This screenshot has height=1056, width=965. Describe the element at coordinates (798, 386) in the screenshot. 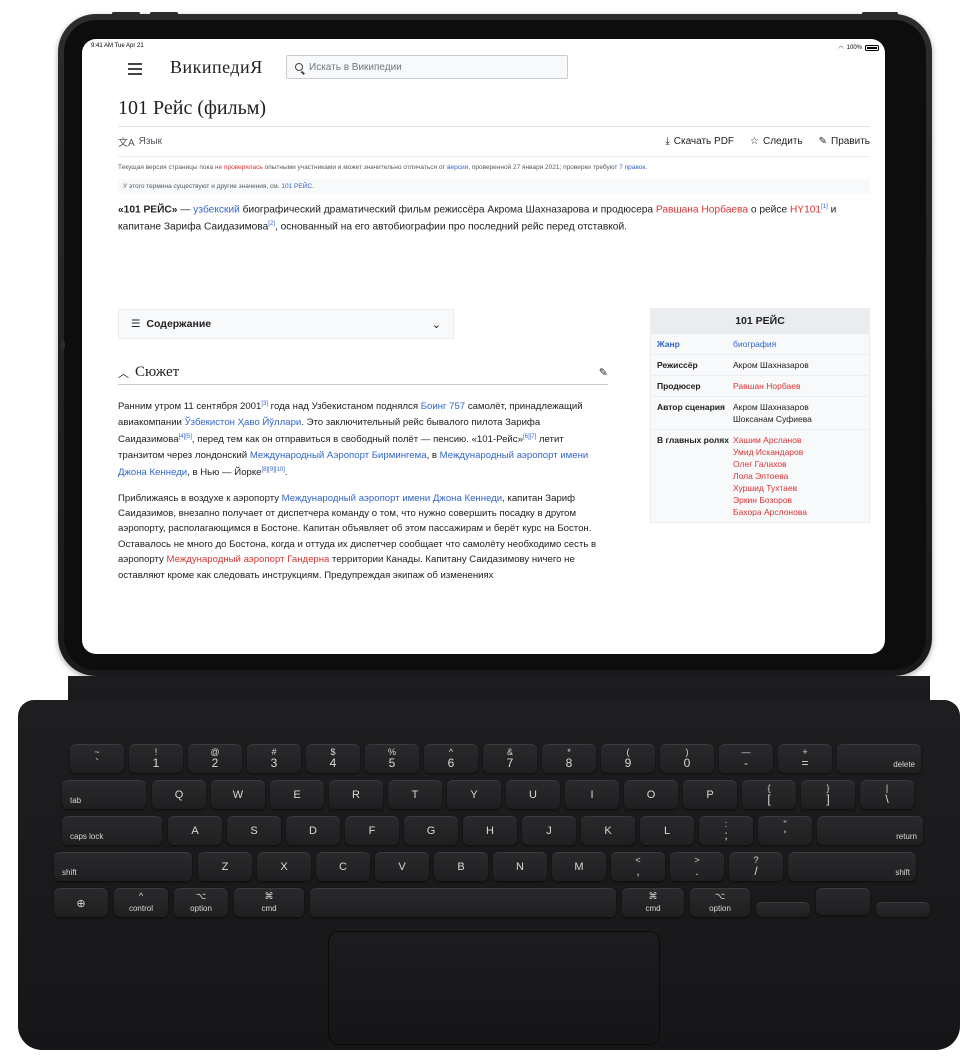

I see `infobox-value: Равшан Норбаев` at that location.